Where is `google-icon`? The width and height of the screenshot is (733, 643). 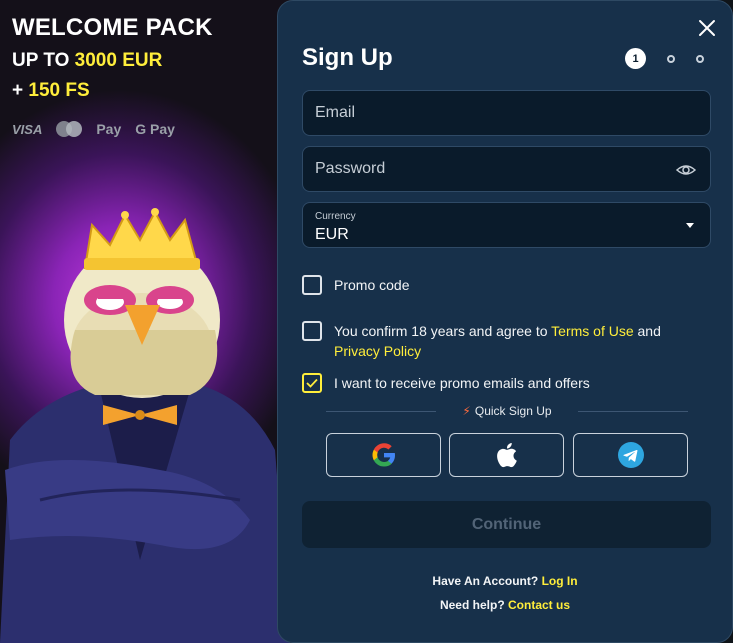
google-icon is located at coordinates (383, 455).